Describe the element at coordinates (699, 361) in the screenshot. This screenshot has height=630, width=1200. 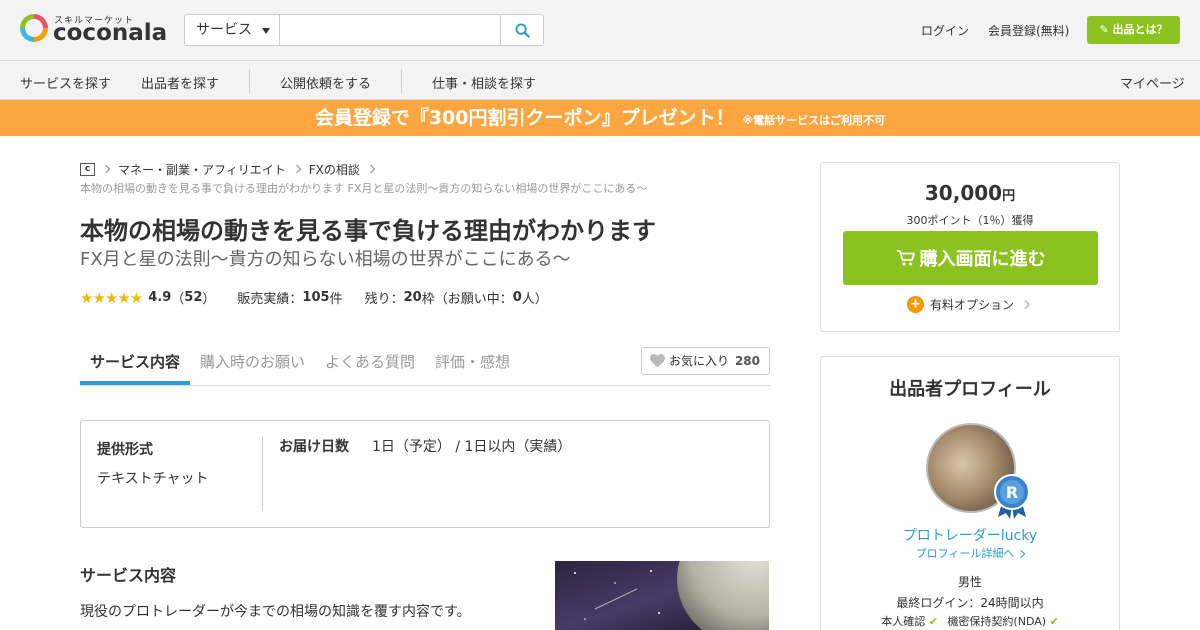
I see `favorite-label: お気に入り` at that location.